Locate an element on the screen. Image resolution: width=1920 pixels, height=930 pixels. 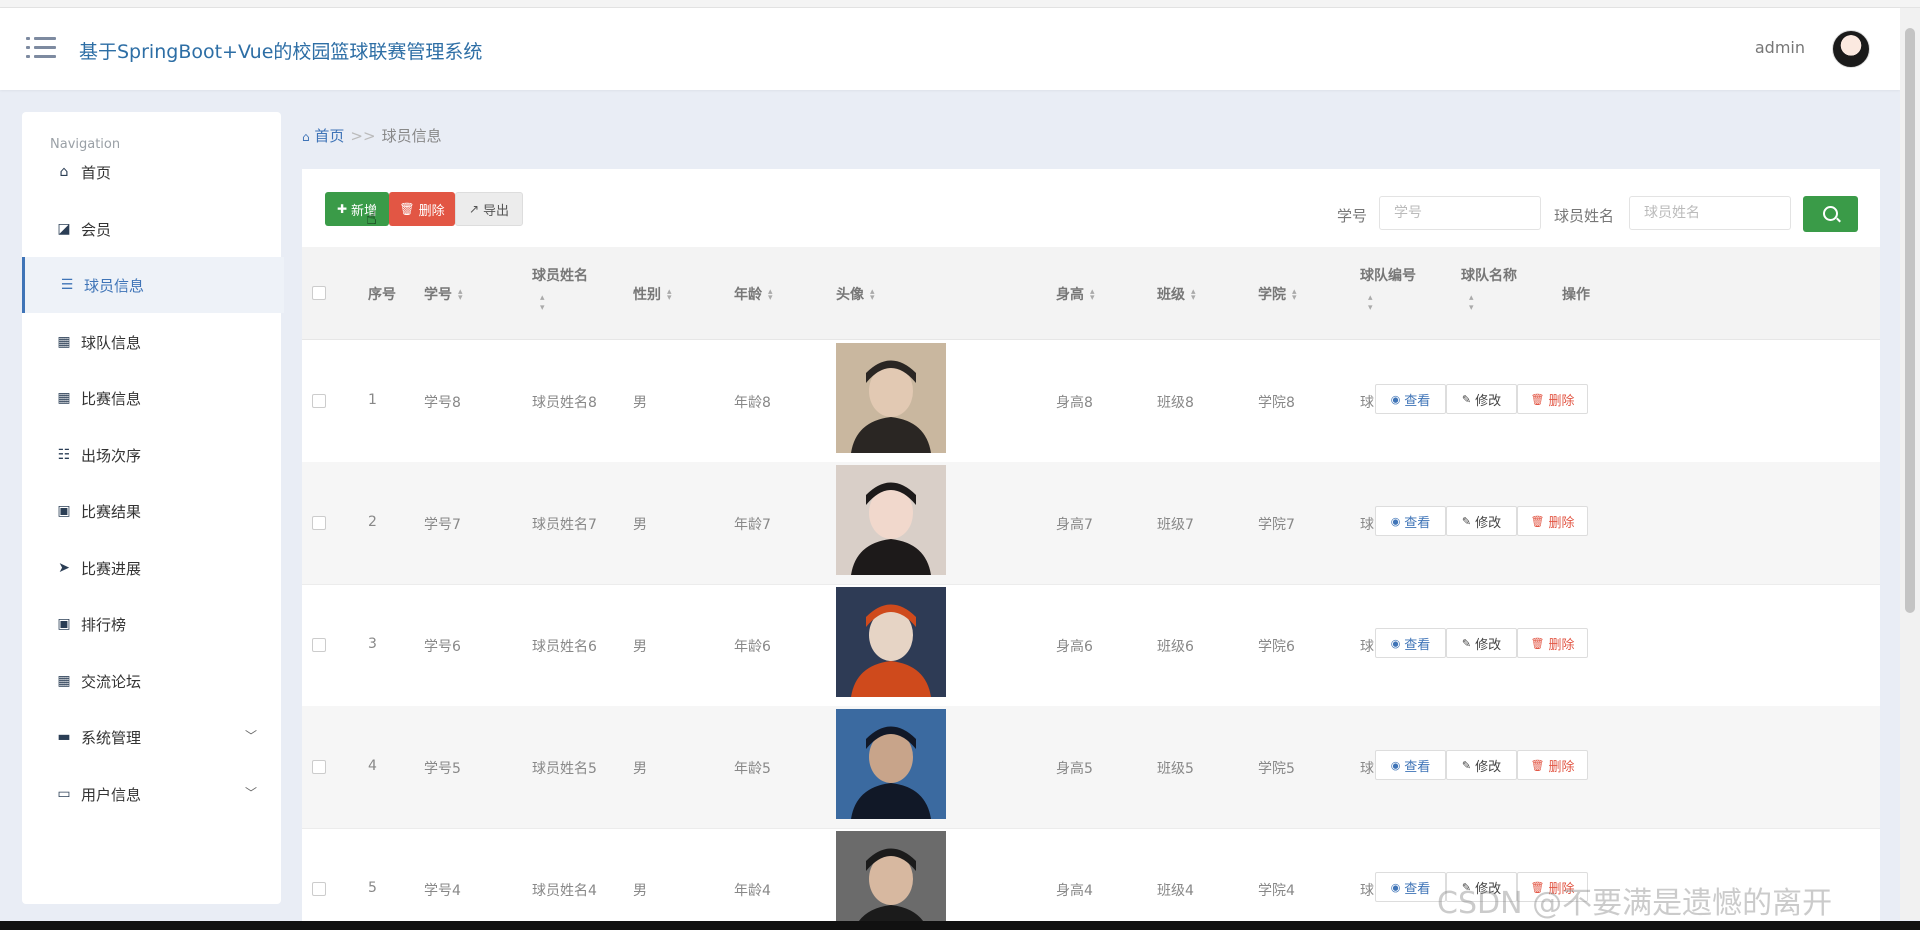
avatar is located at coordinates (1851, 49).